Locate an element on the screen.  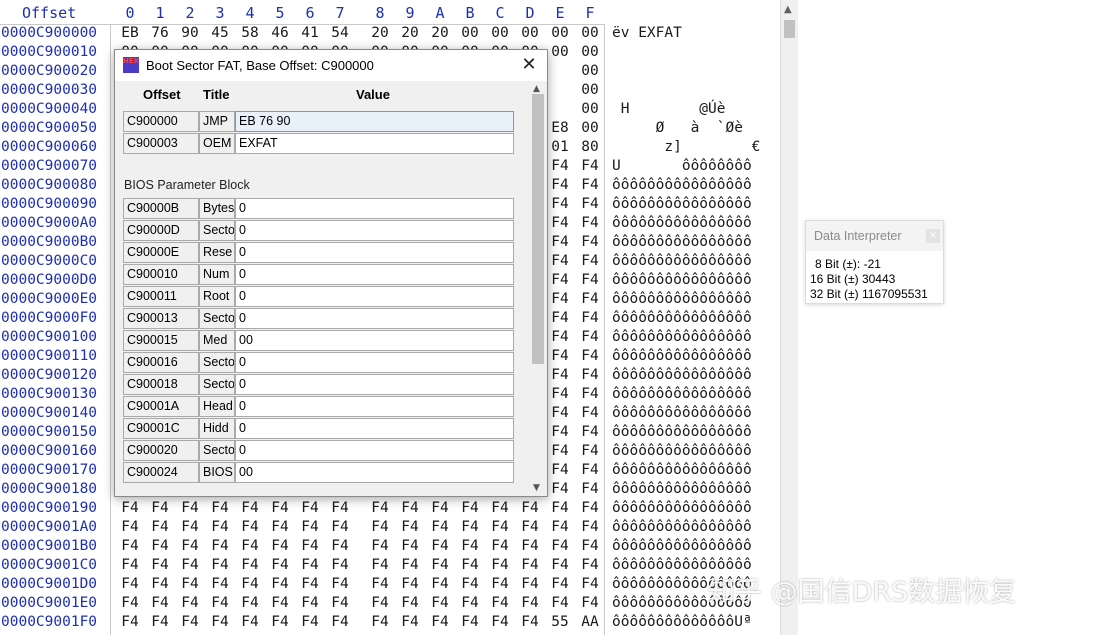
text-row: z] € is located at coordinates (686, 148).